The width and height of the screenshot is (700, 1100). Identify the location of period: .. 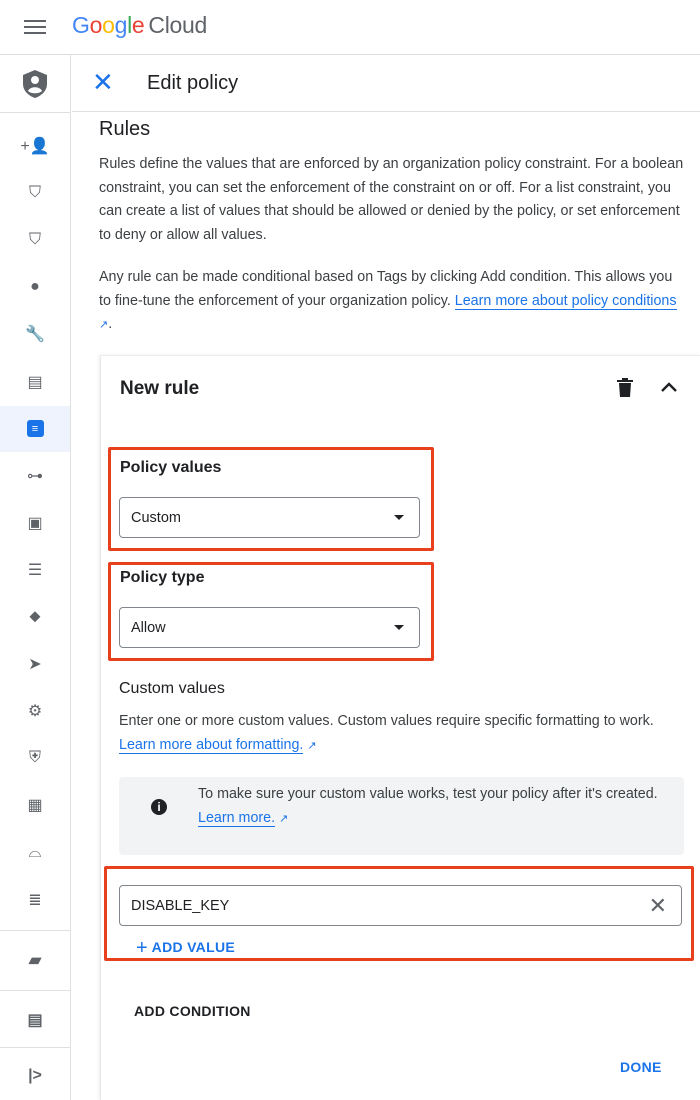
(110, 324).